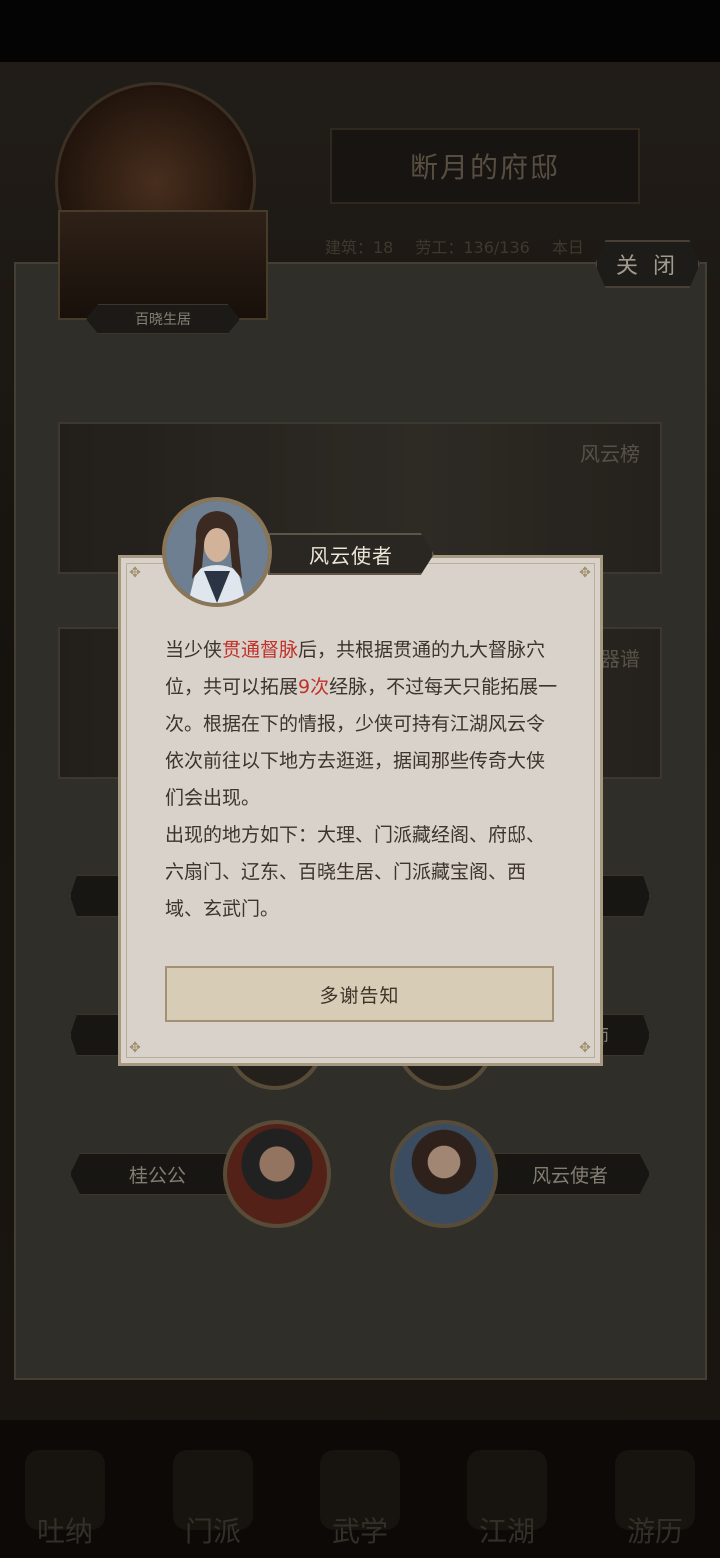  Describe the element at coordinates (64, 1531) in the screenshot. I see `tab-tuna-label: 吐纳` at that location.